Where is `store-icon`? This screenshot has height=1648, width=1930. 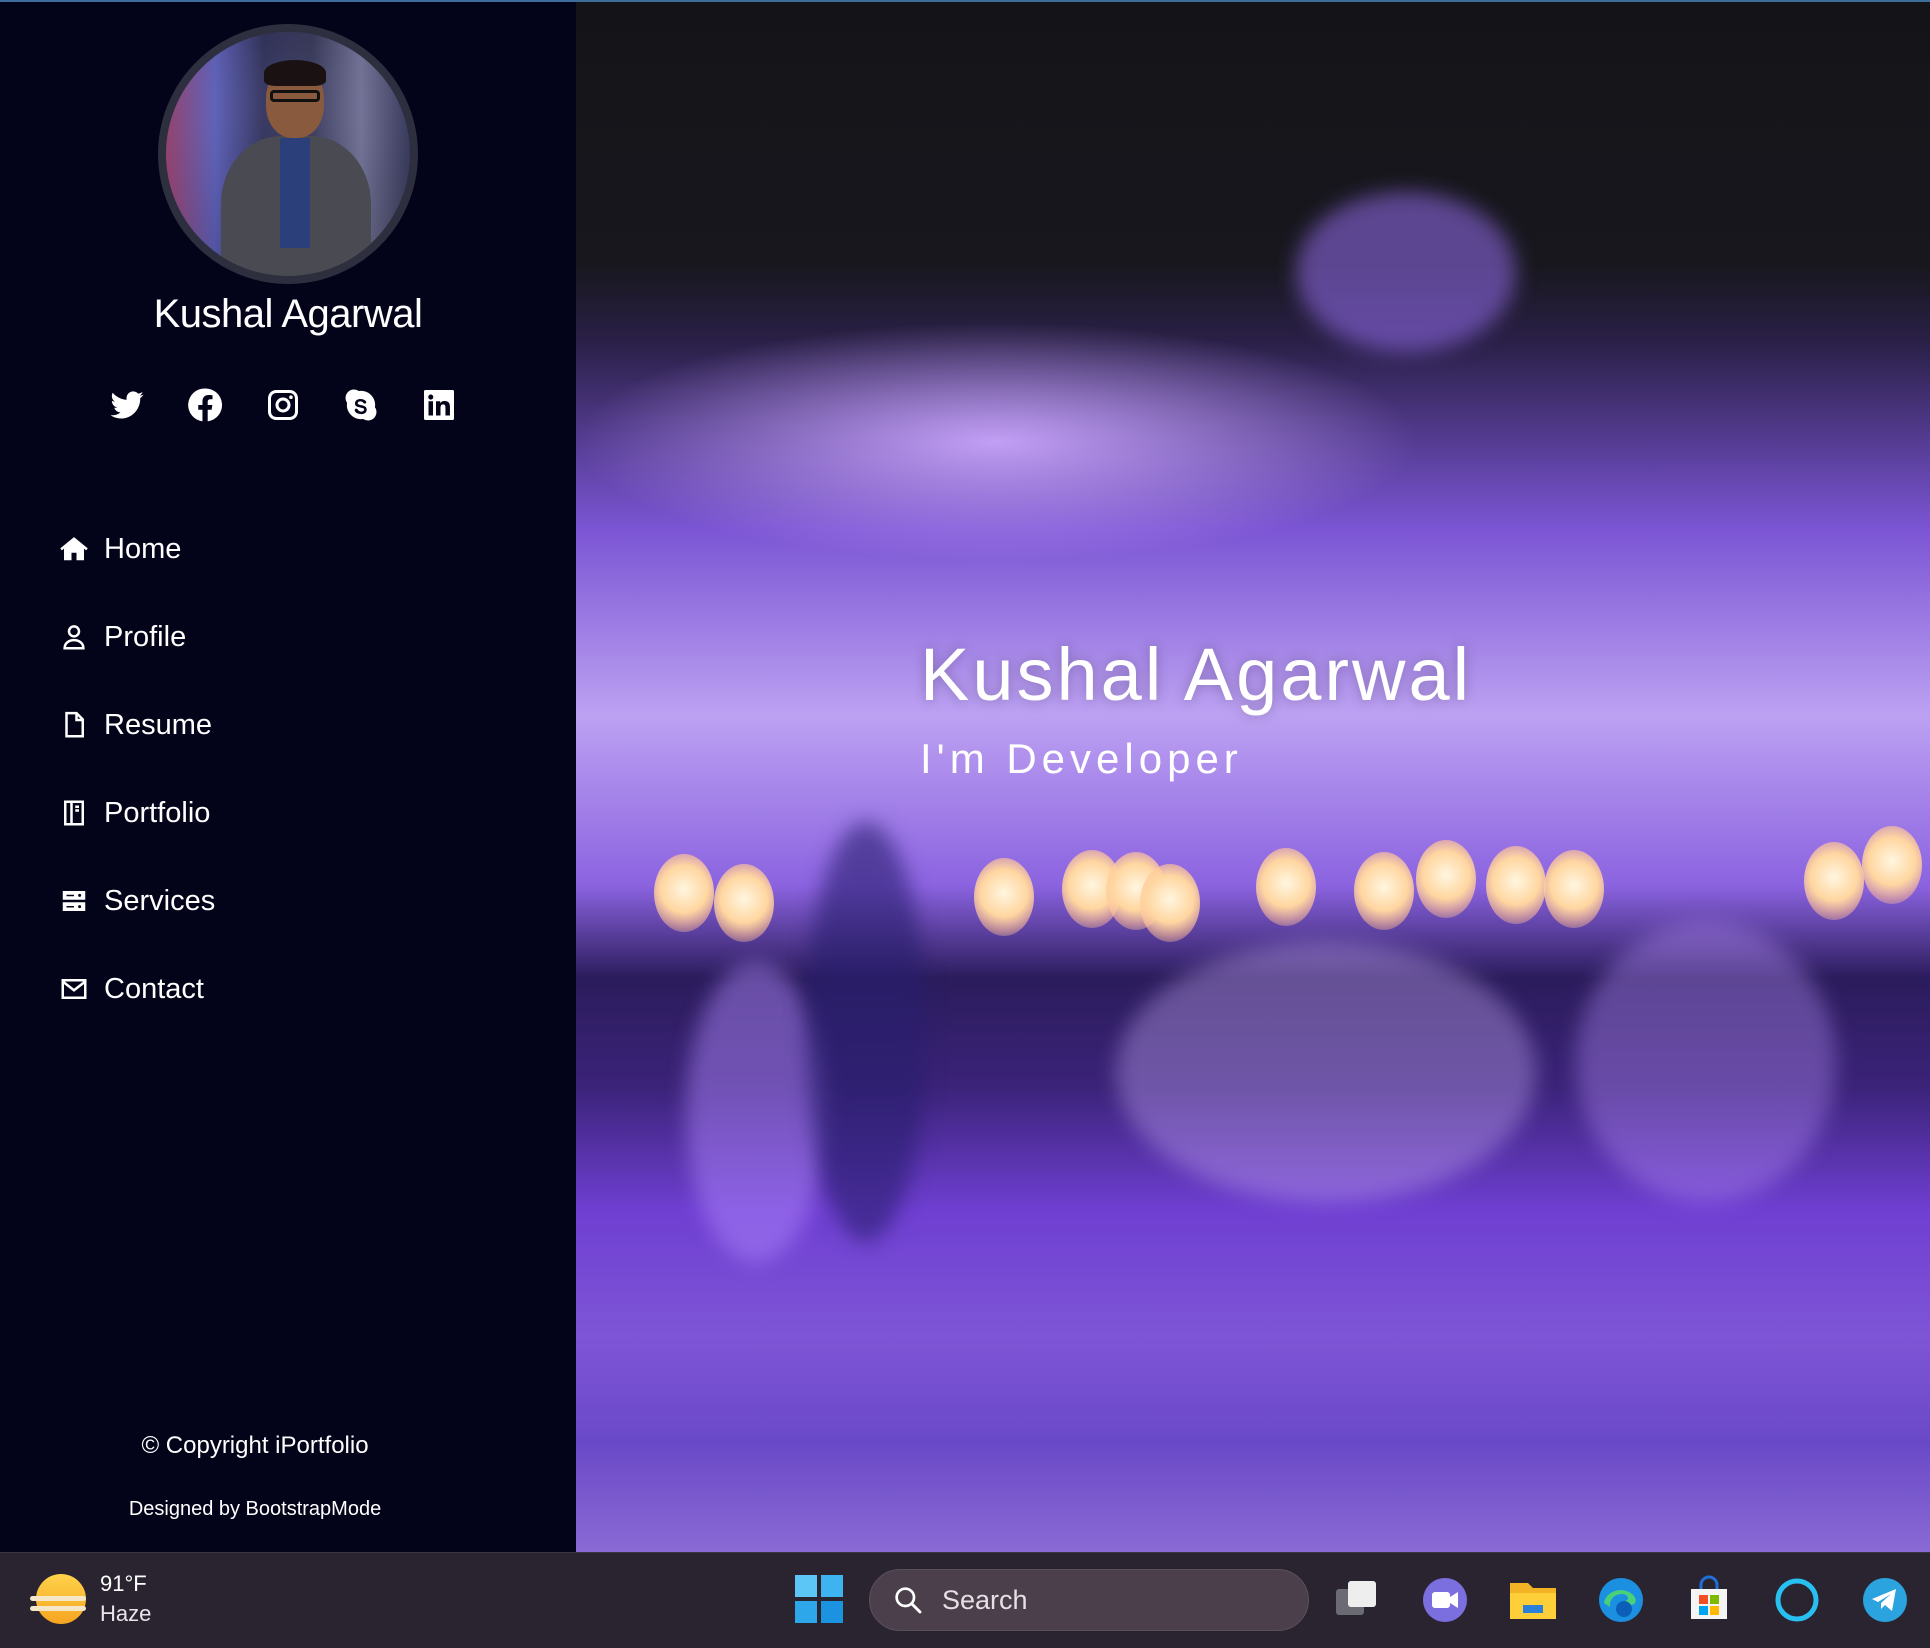
store-icon is located at coordinates (1709, 1600).